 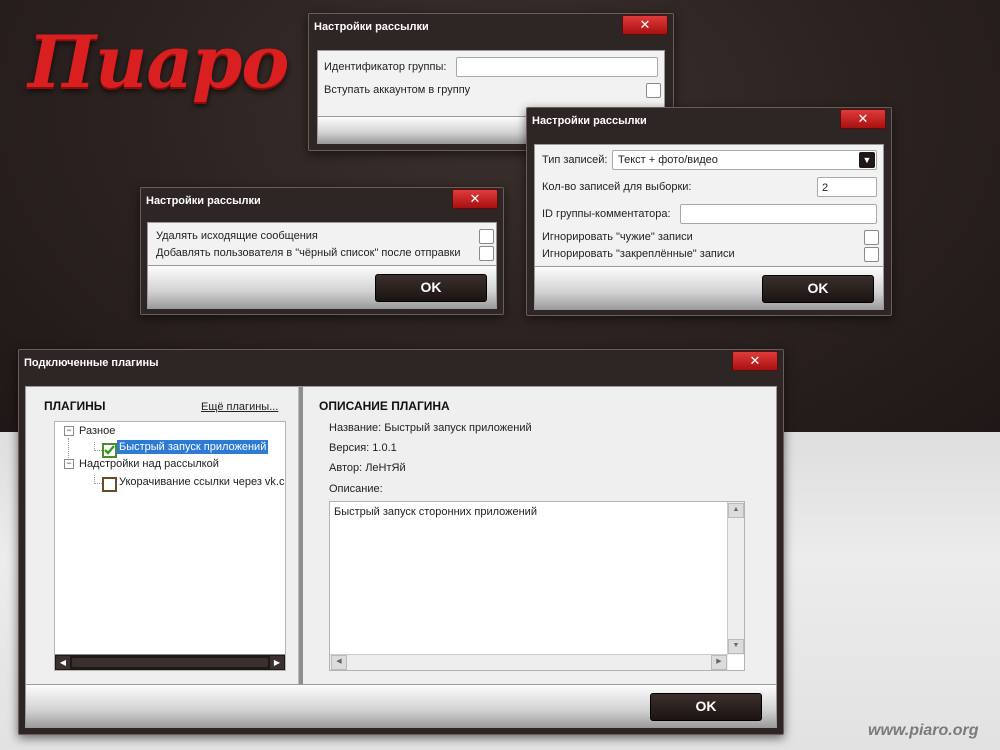 I want to click on delete-outgoing-checkbox, so click(x=486, y=236).